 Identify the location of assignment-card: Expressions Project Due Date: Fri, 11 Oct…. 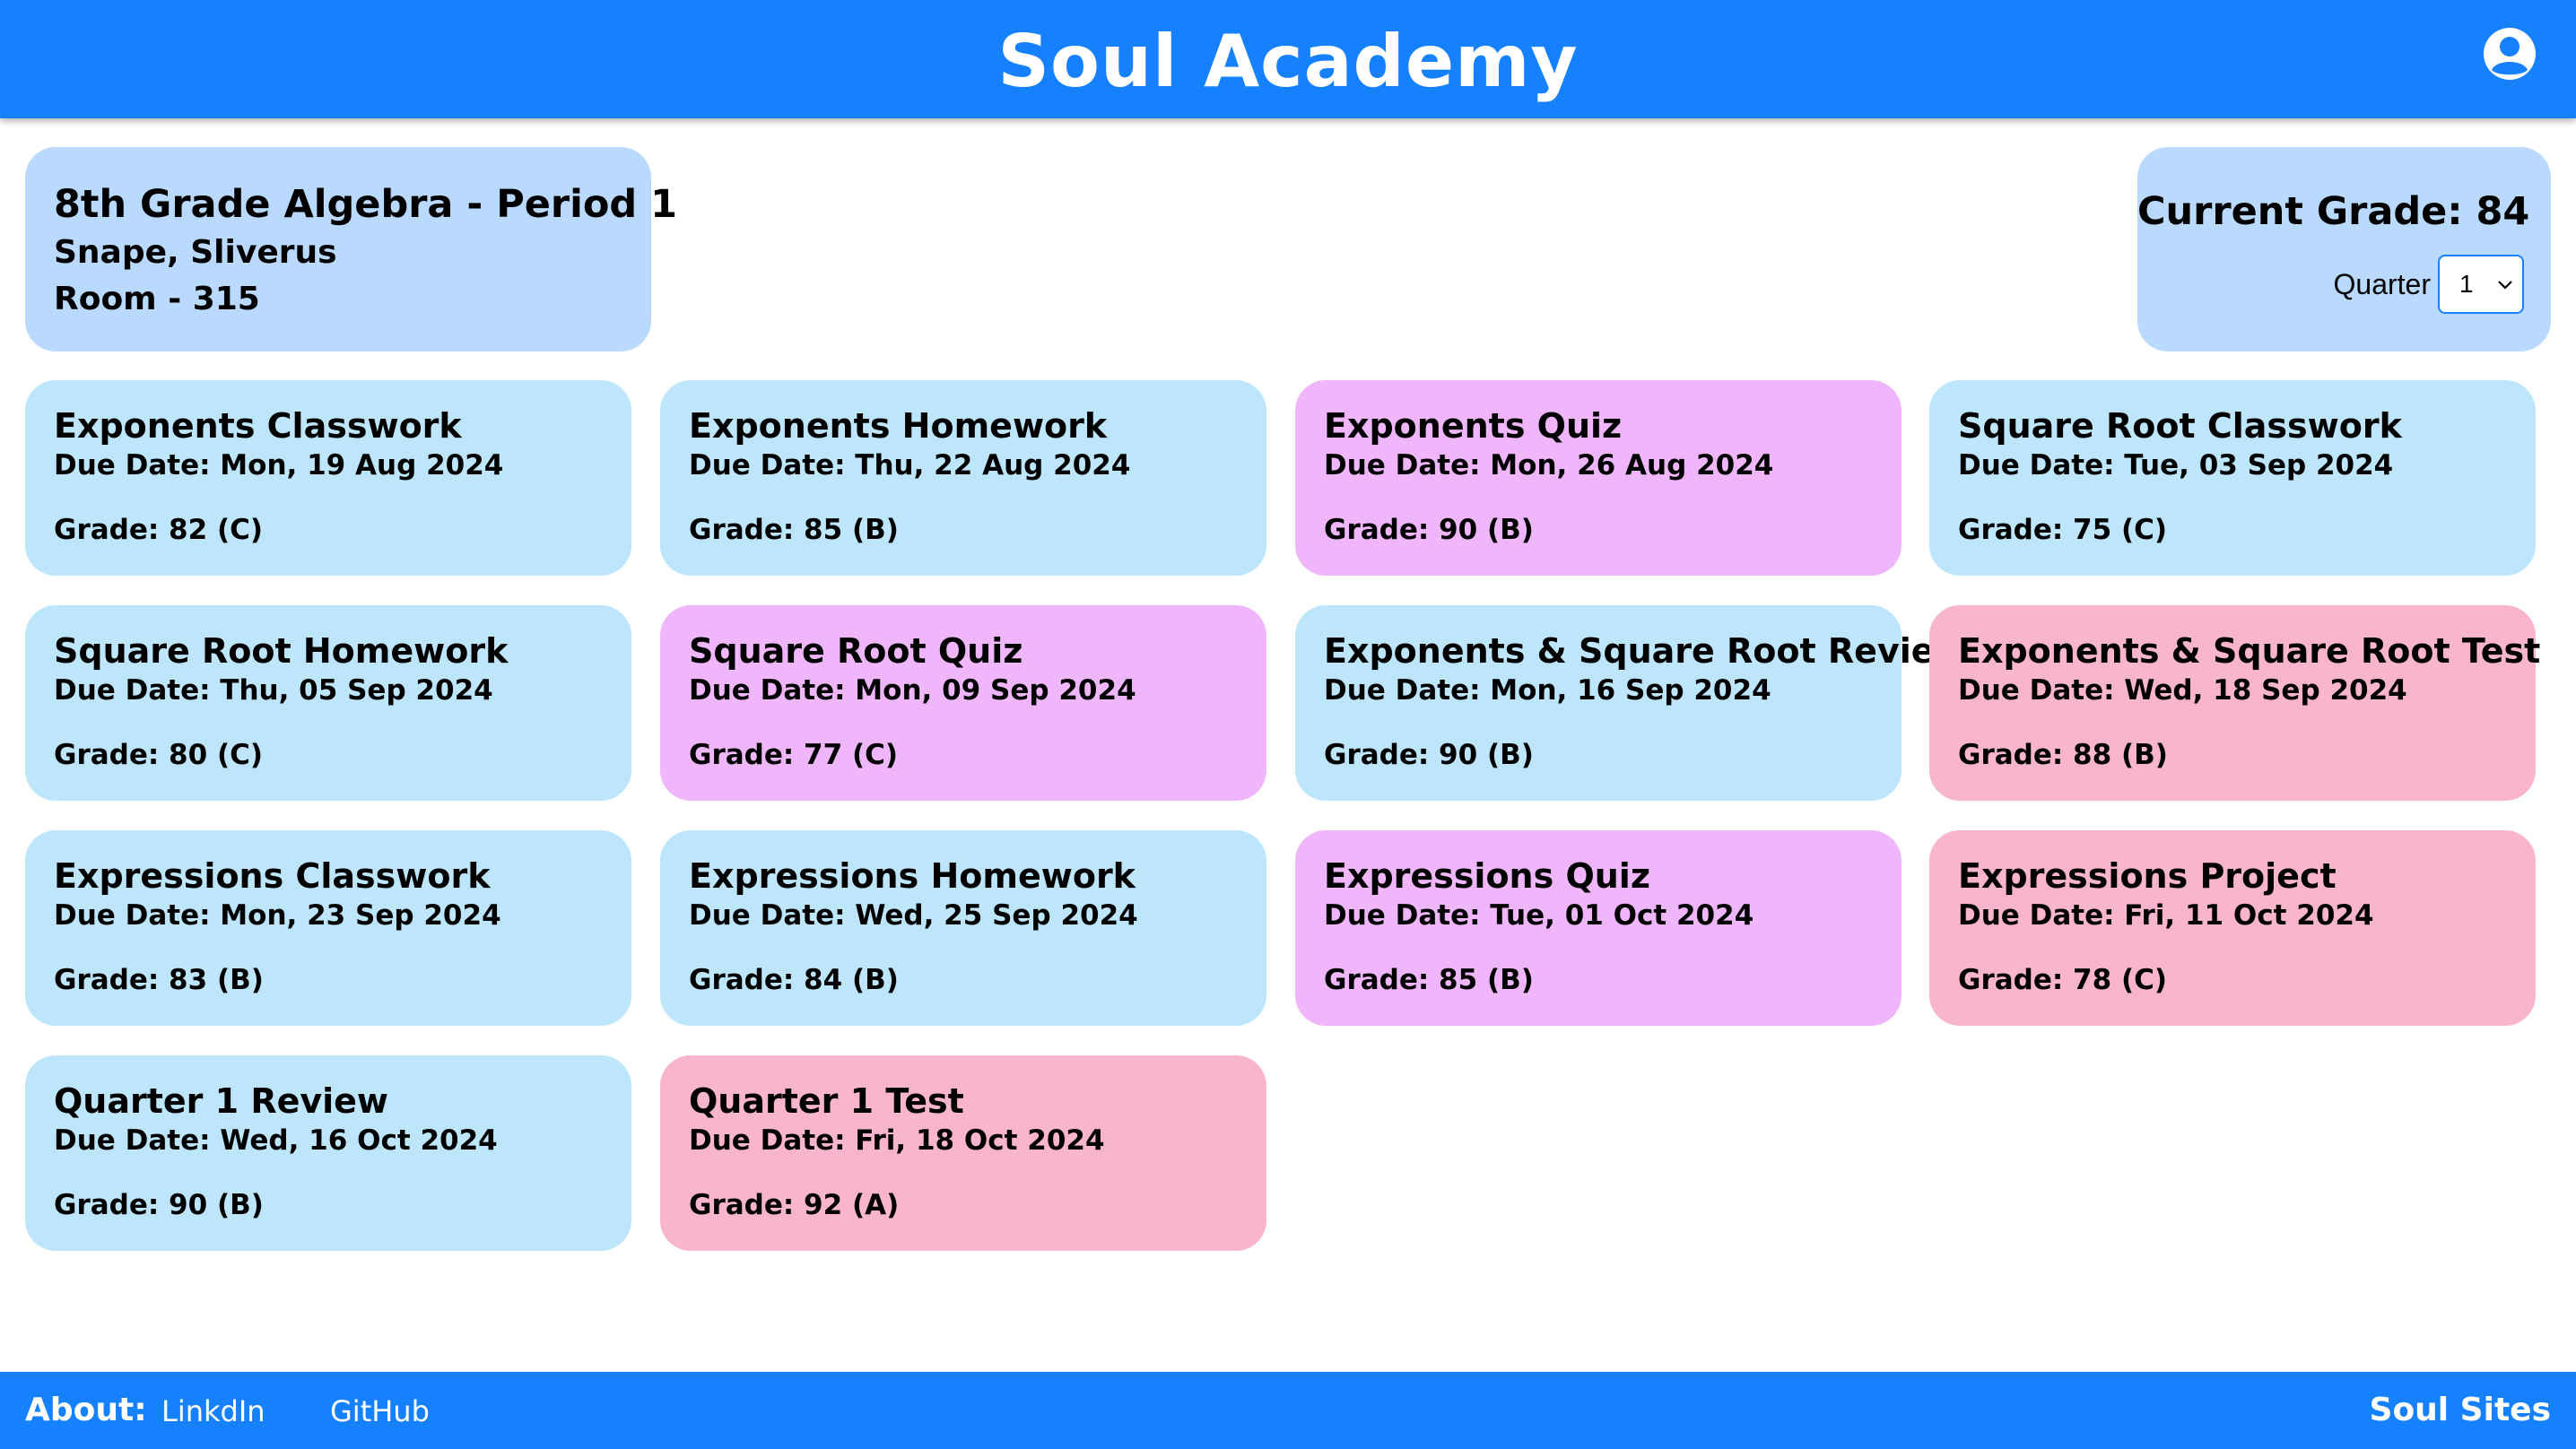
(2232, 928).